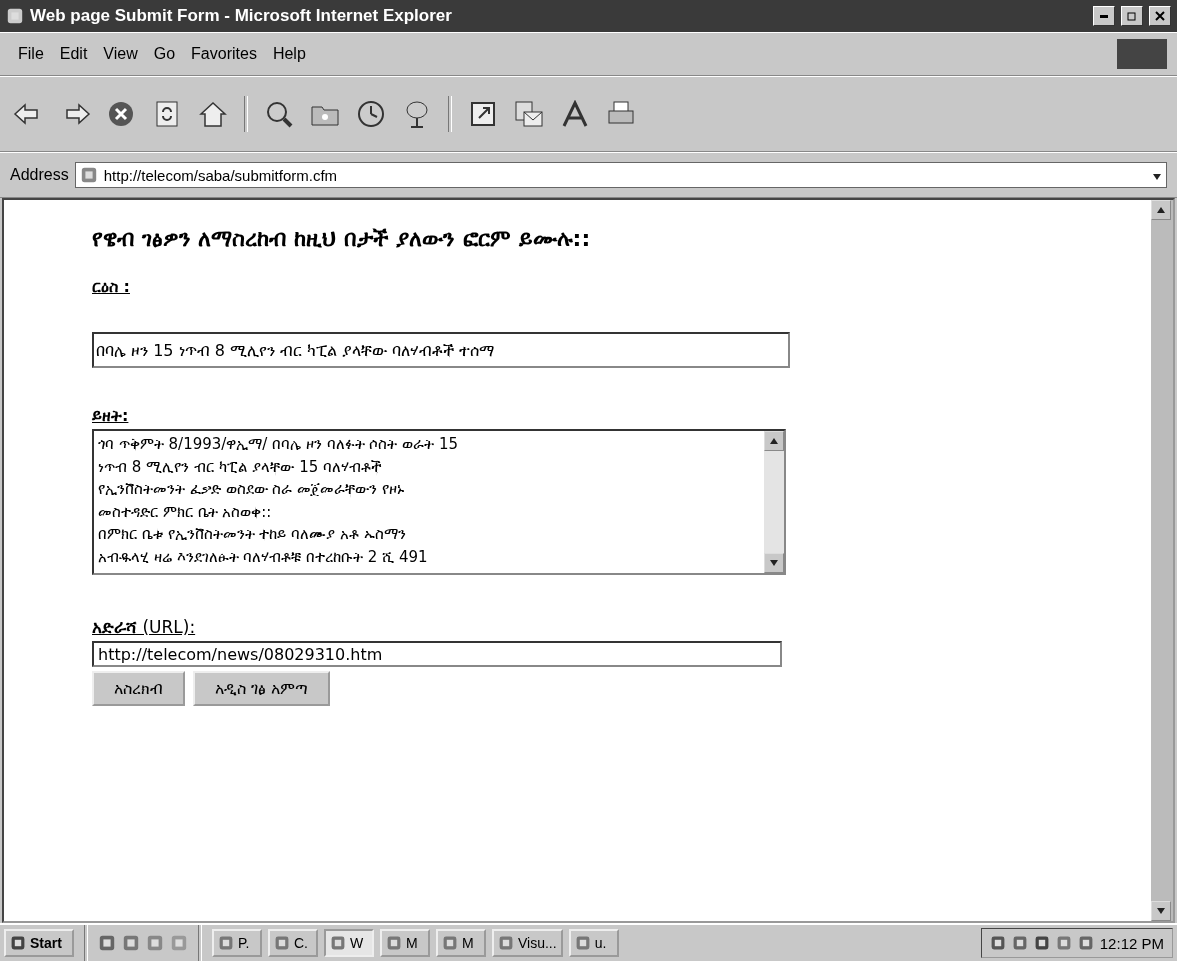 The image size is (1177, 961). I want to click on home-icon, so click(213, 114).